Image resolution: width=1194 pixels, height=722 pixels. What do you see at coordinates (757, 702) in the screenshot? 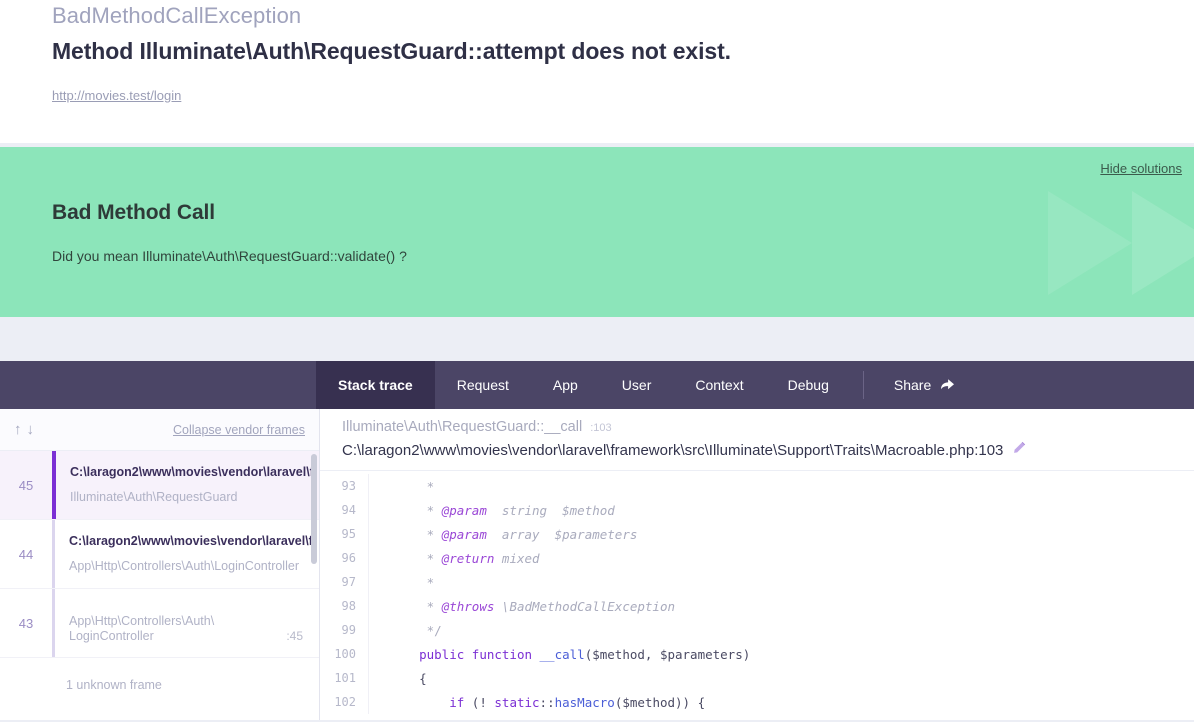
I see `code-line: 102 if (! static::hasMacro($method)) {` at bounding box center [757, 702].